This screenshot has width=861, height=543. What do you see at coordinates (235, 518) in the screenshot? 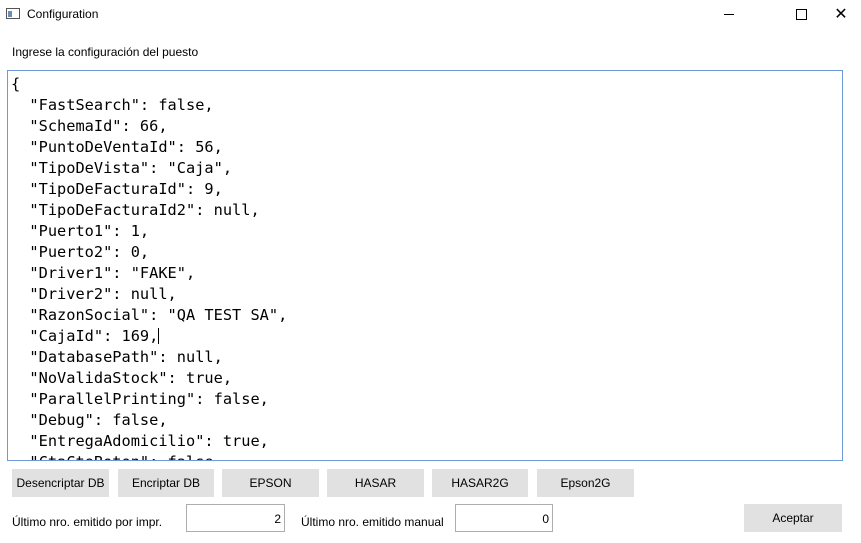
I see `ultimo-impr-field: 2` at bounding box center [235, 518].